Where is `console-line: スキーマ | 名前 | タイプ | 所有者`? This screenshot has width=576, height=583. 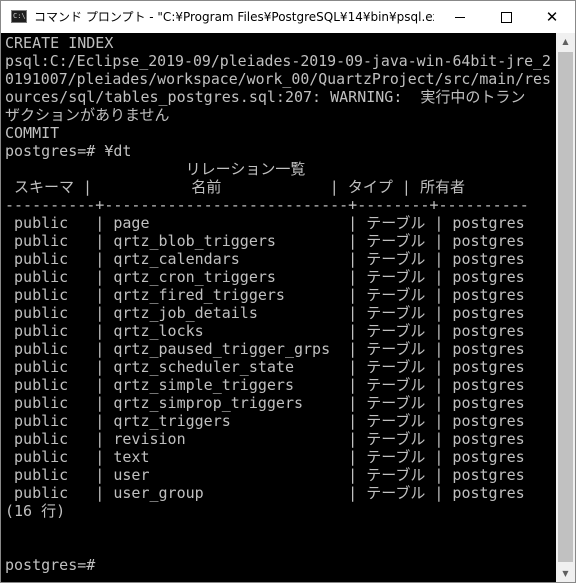
console-line: スキーマ | 名前 | タイプ | 所有者 is located at coordinates (235, 187).